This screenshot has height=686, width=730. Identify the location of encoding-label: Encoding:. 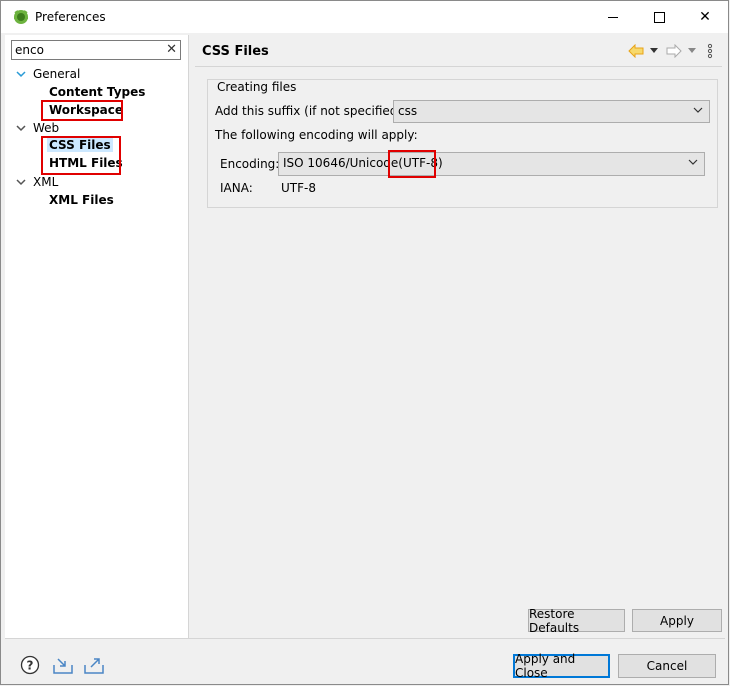
(250, 164).